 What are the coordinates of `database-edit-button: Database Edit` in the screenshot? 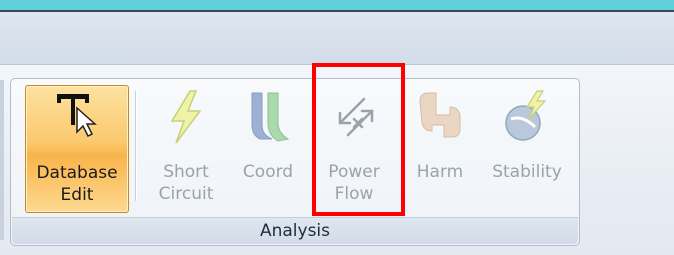 It's located at (77, 149).